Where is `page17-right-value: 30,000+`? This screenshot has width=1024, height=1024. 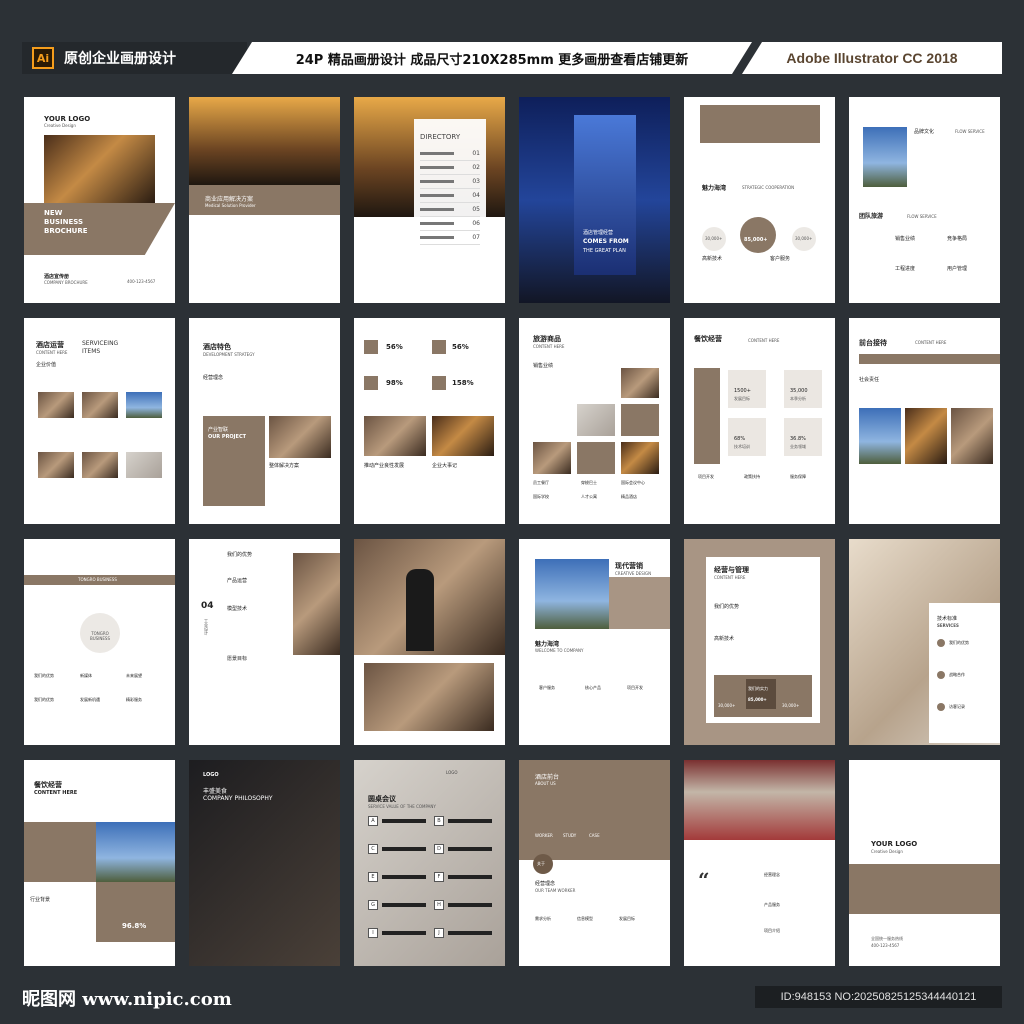 page17-right-value: 30,000+ is located at coordinates (791, 705).